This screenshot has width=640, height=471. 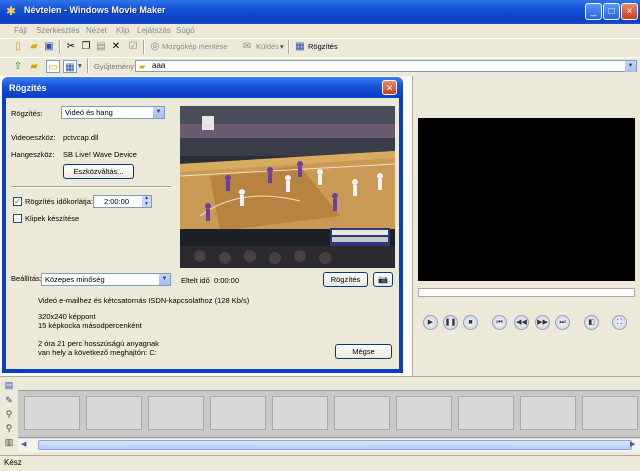 I want to click on record-toolbar-button: Rögzítés, so click(x=323, y=46).